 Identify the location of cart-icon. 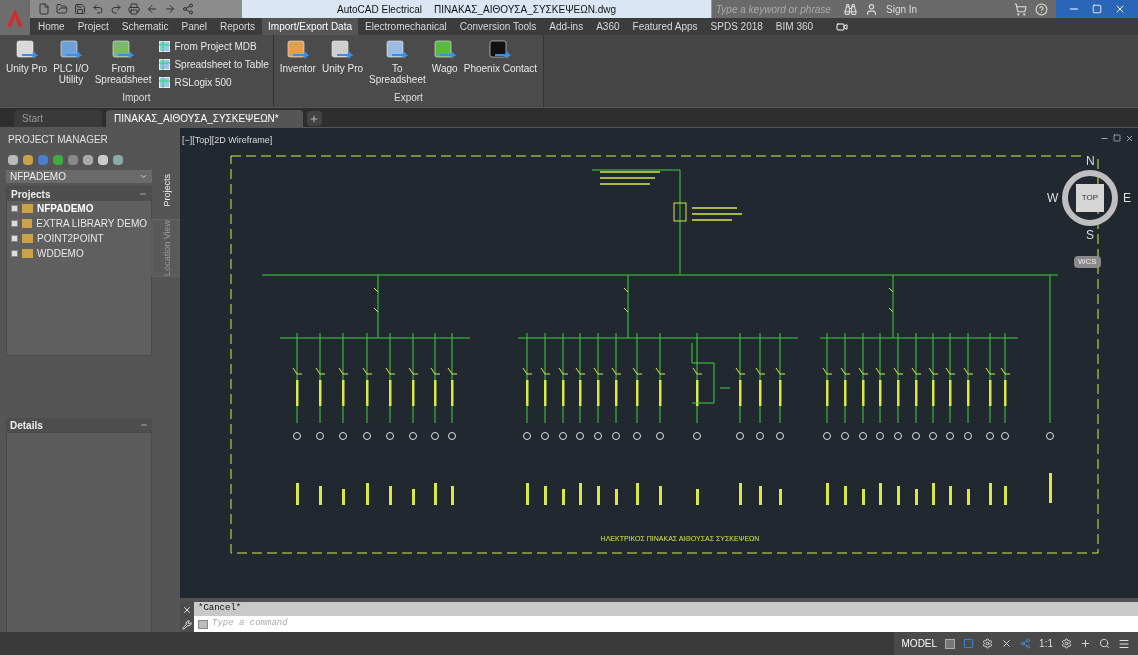
(1020, 9).